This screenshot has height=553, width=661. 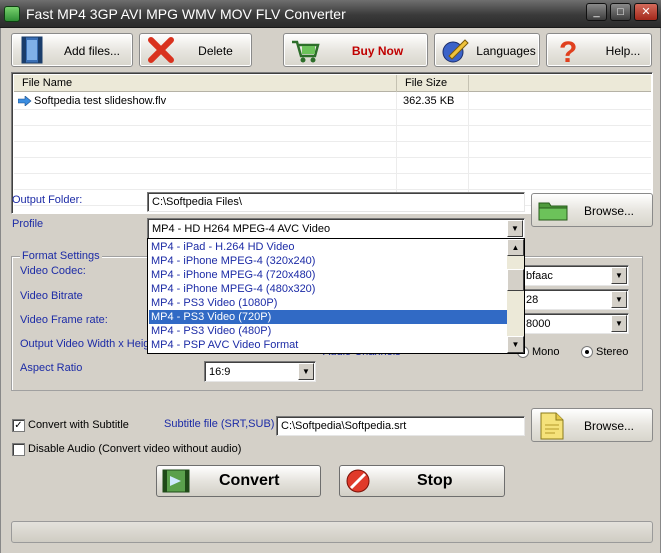 What do you see at coordinates (328, 261) in the screenshot?
I see `list-item: MP4 - iPhone MPEG-4 (320x240)` at bounding box center [328, 261].